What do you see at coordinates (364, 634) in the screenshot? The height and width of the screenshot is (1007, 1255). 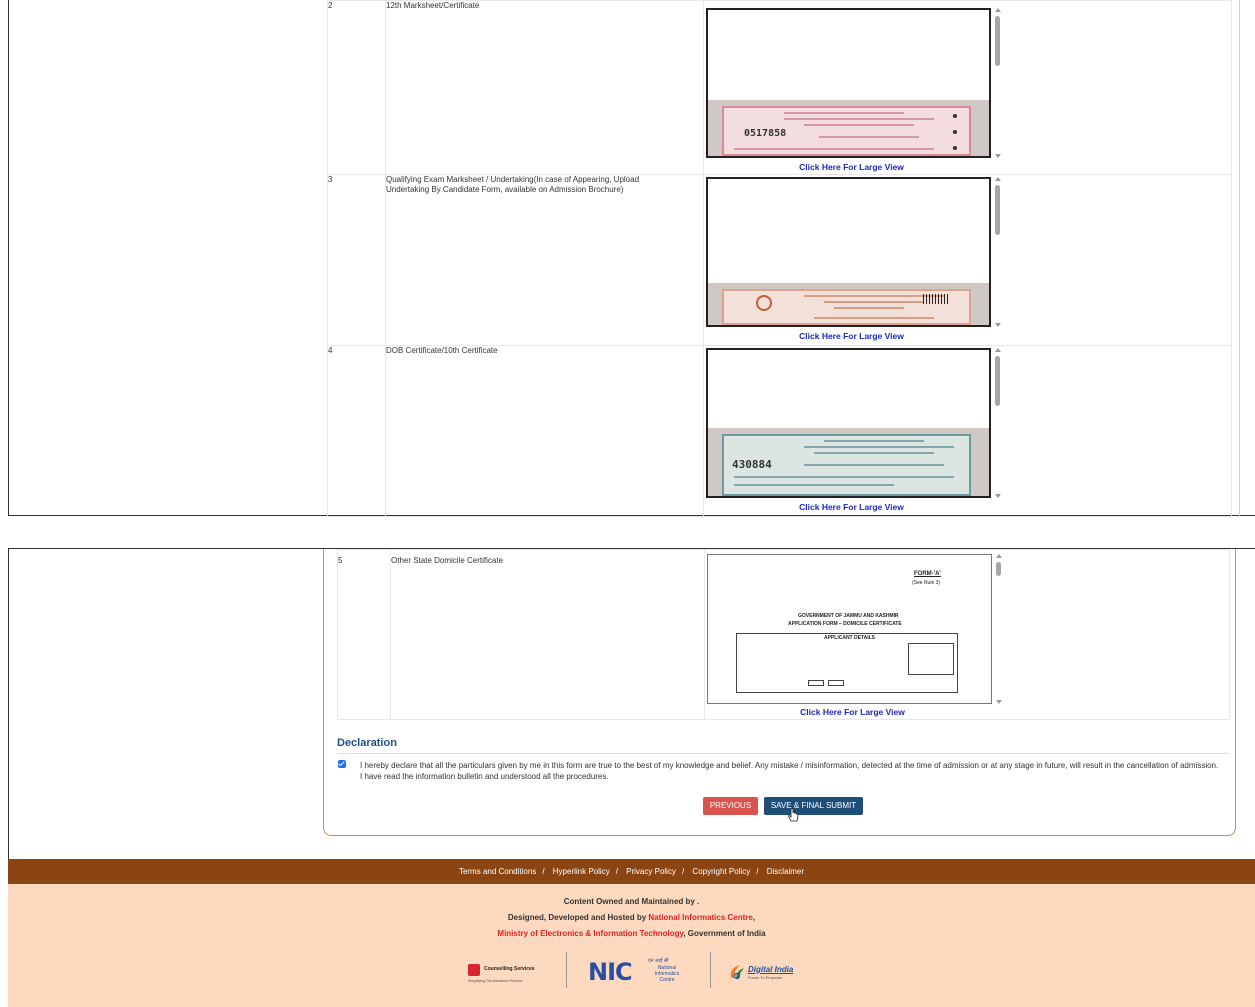 I see `doc-number: 5` at bounding box center [364, 634].